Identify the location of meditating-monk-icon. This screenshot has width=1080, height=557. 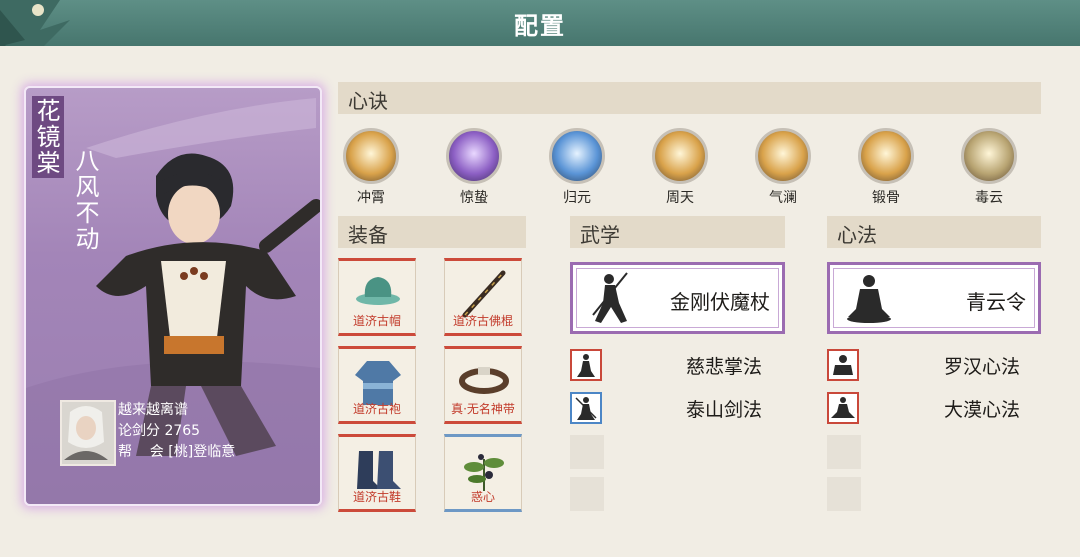
(869, 299).